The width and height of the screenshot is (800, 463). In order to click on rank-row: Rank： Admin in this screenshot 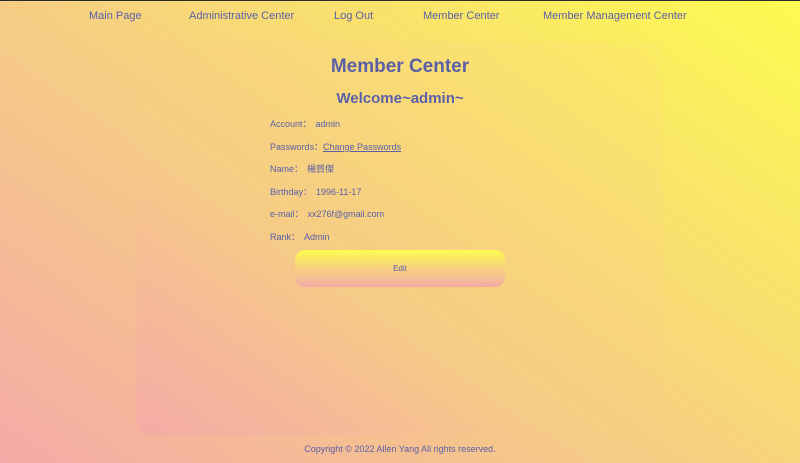, I will do `click(300, 236)`.